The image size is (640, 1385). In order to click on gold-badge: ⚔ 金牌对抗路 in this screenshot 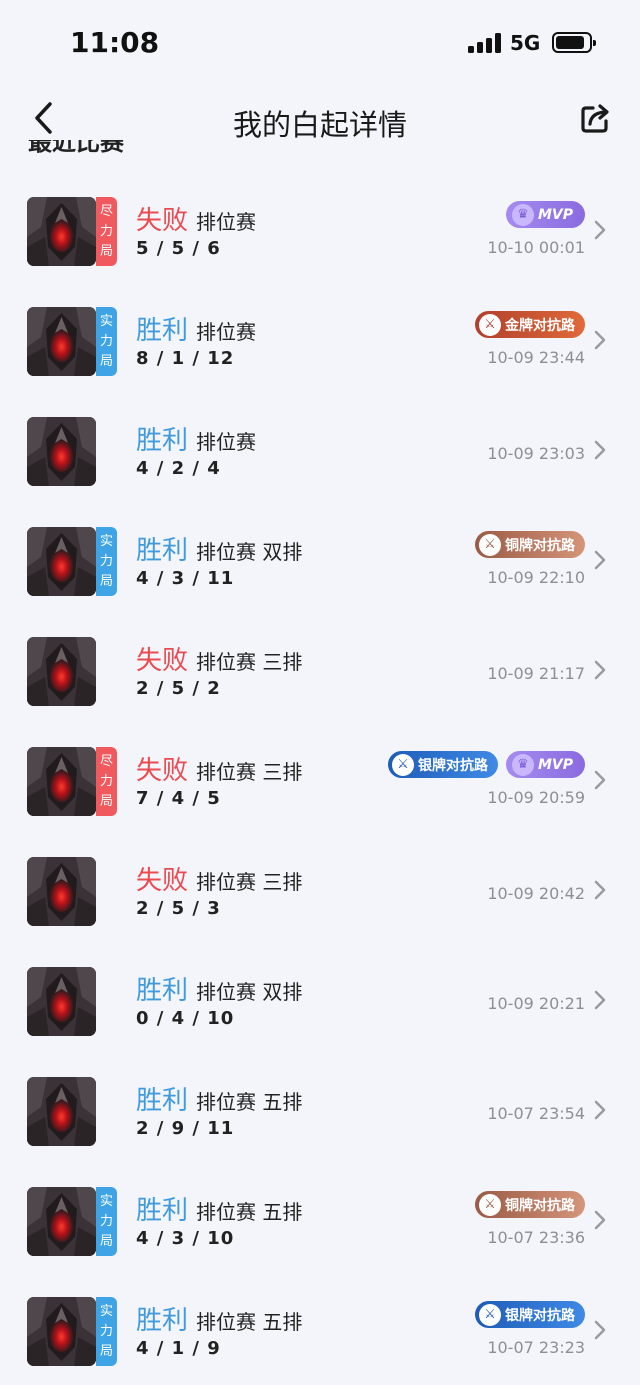, I will do `click(530, 324)`.